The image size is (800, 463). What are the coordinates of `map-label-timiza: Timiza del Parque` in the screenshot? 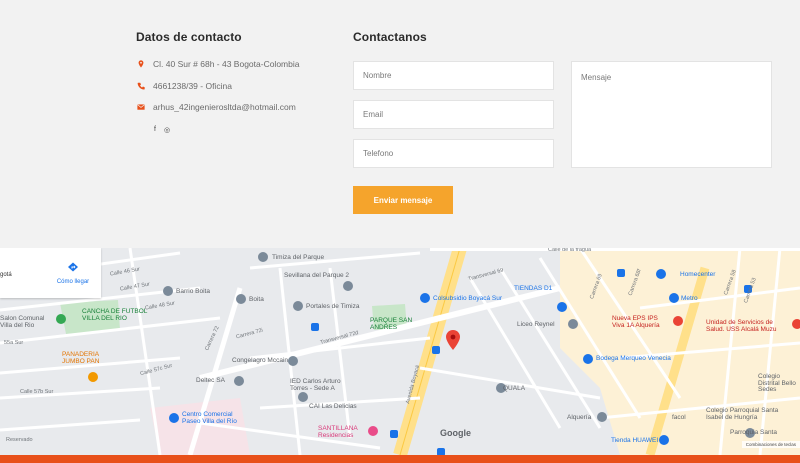 It's located at (298, 257).